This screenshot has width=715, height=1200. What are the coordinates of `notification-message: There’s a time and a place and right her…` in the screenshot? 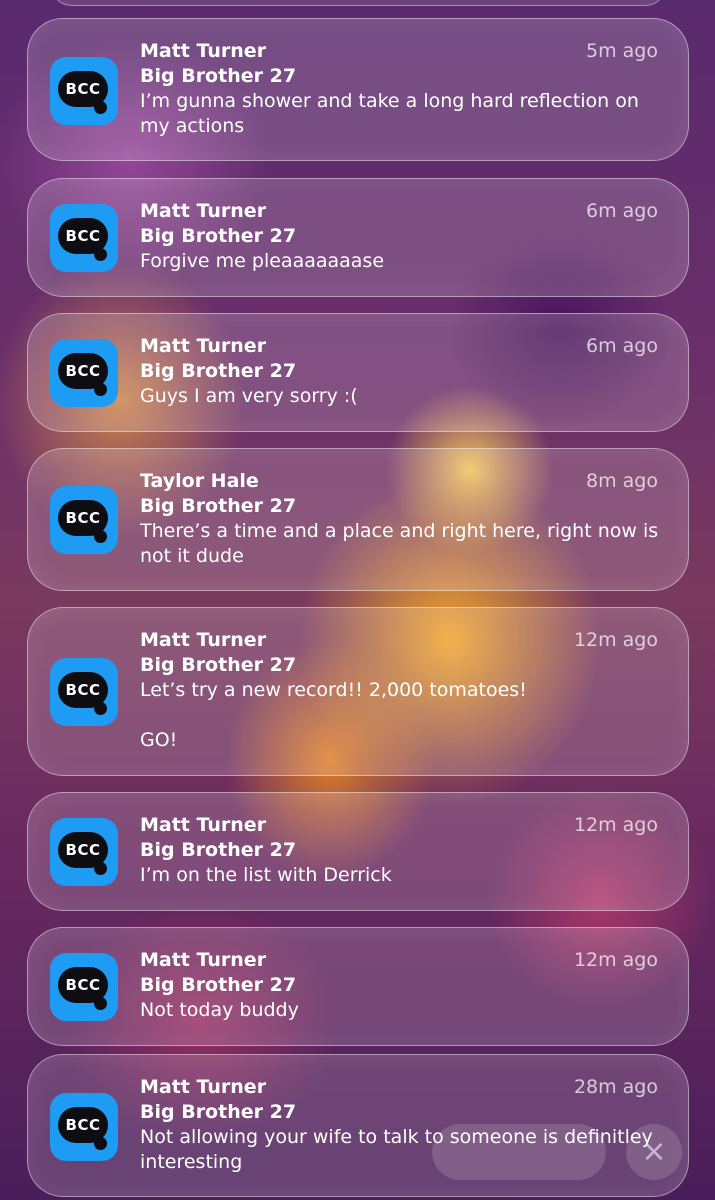 It's located at (402, 543).